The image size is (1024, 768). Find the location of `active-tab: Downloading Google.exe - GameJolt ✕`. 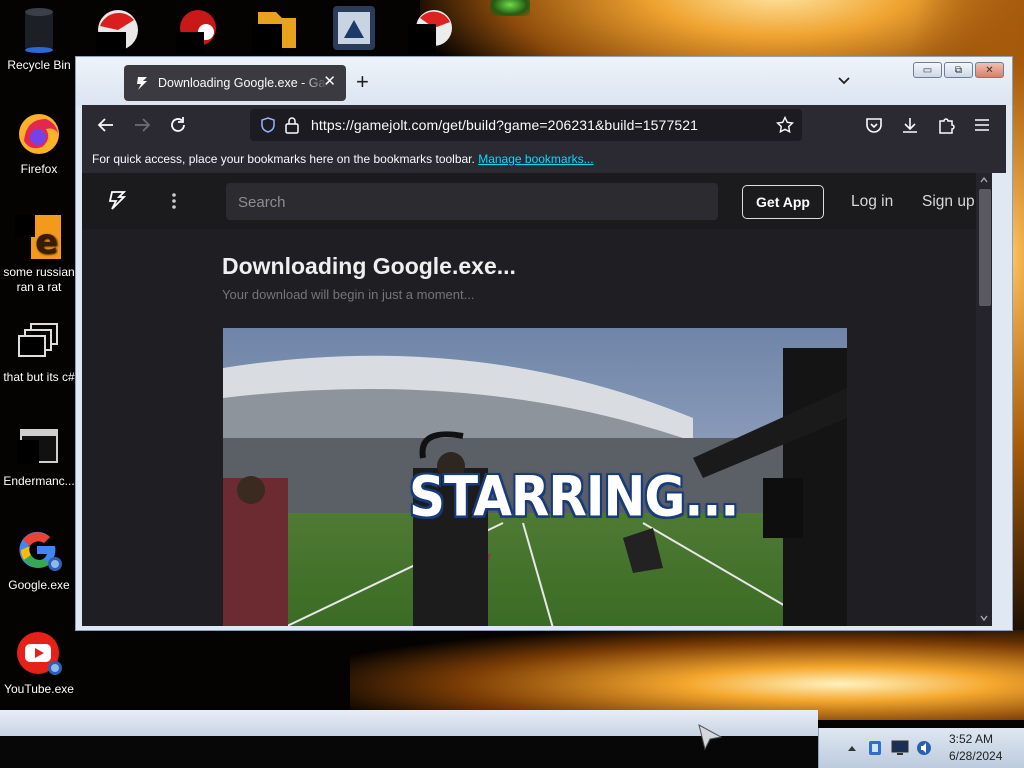

active-tab: Downloading Google.exe - GameJolt ✕ is located at coordinates (235, 83).